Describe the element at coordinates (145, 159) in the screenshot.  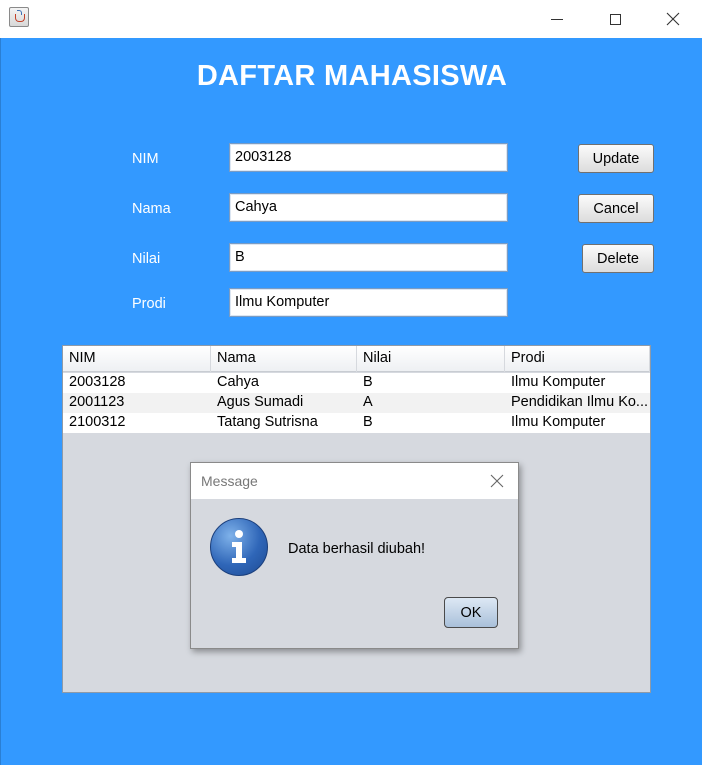
I see `nim-label: NIM` at that location.